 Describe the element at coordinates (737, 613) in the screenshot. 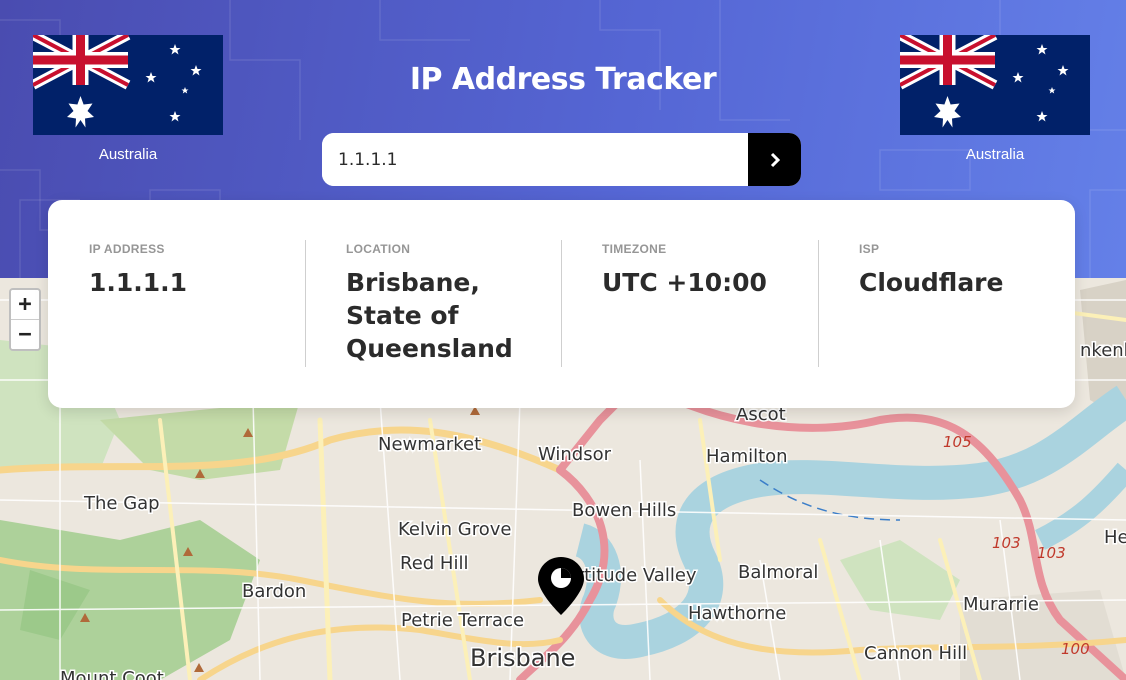

I see `place-hawthorne: Hawthorne` at that location.